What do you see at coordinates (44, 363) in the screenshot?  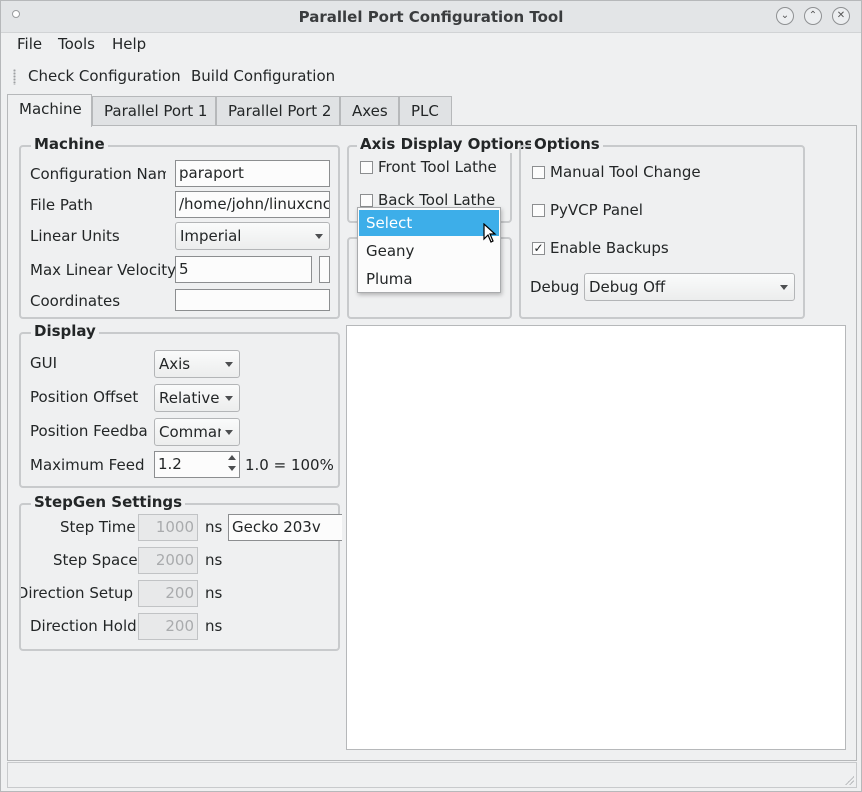 I see `gui-label: GUI` at bounding box center [44, 363].